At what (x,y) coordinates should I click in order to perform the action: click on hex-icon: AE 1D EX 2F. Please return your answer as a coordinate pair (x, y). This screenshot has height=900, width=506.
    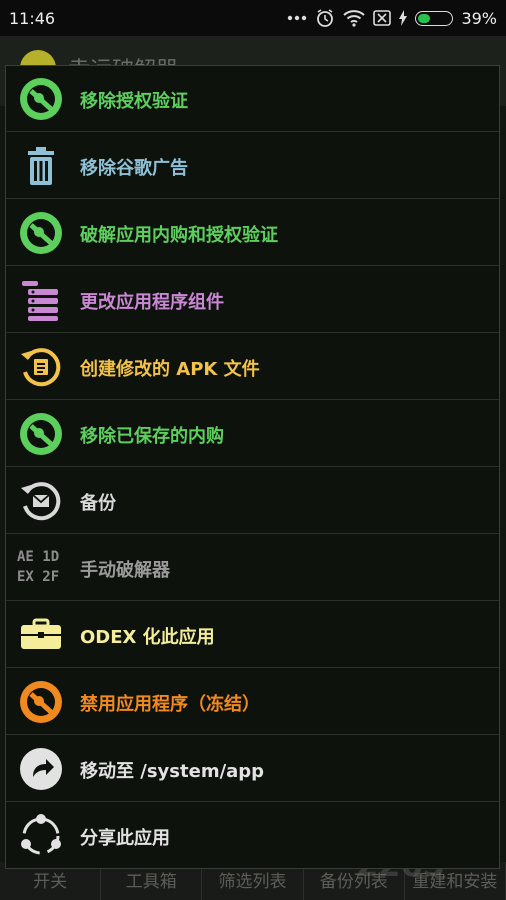
    Looking at the image, I should click on (40, 570).